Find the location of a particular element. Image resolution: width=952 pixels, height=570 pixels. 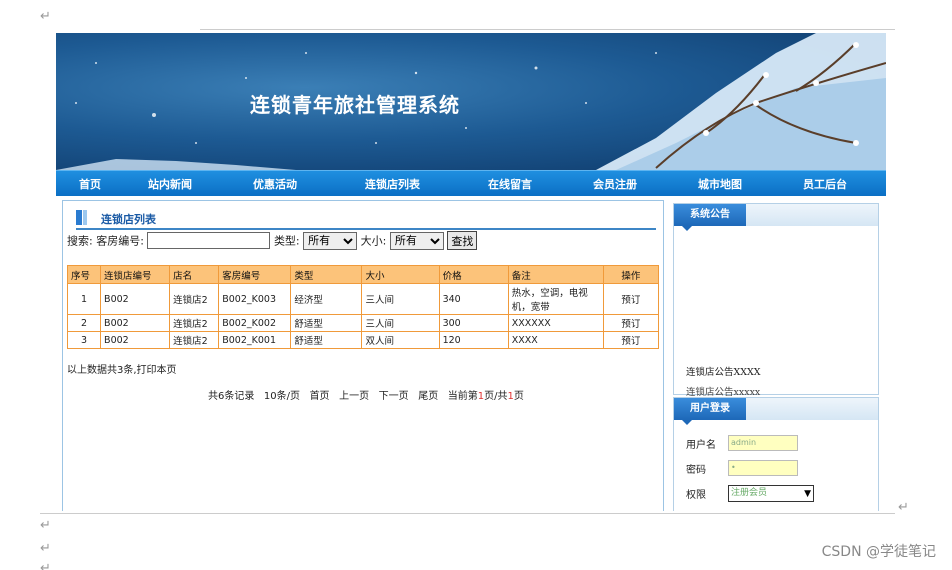

col-header: 类型 is located at coordinates (326, 274).